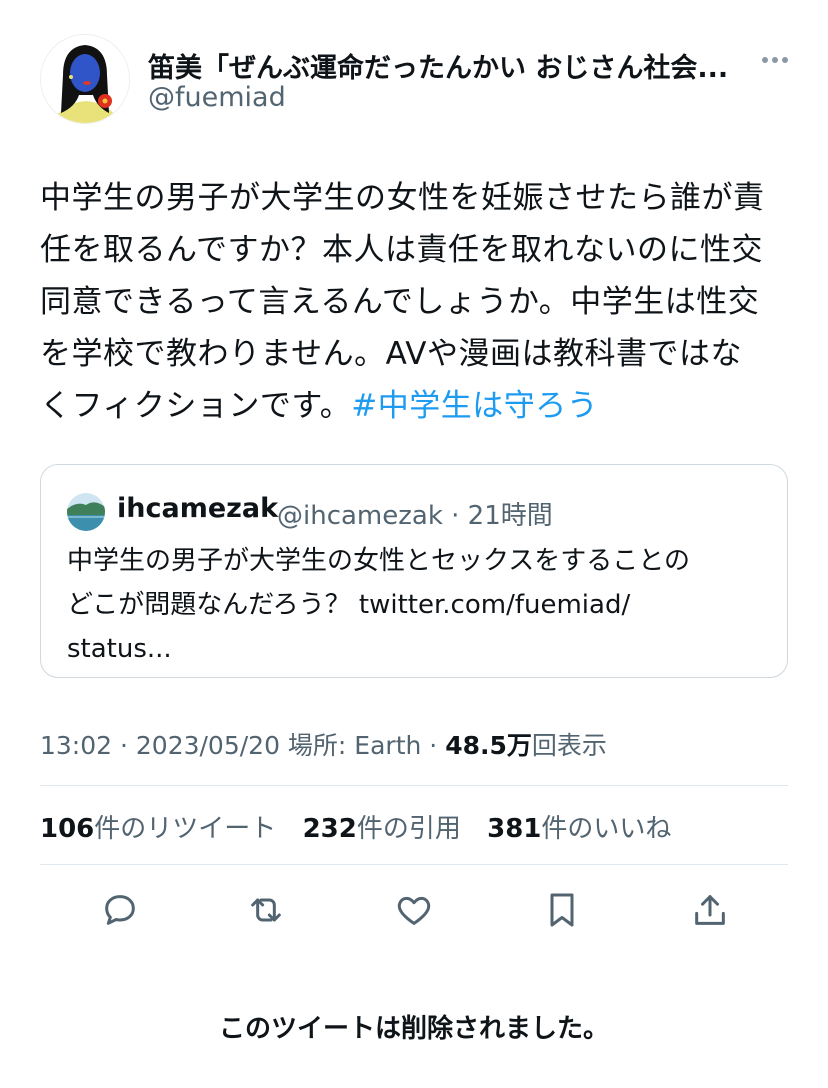 This screenshot has height=1088, width=828. I want to click on quoted-author-avatar, so click(86, 512).